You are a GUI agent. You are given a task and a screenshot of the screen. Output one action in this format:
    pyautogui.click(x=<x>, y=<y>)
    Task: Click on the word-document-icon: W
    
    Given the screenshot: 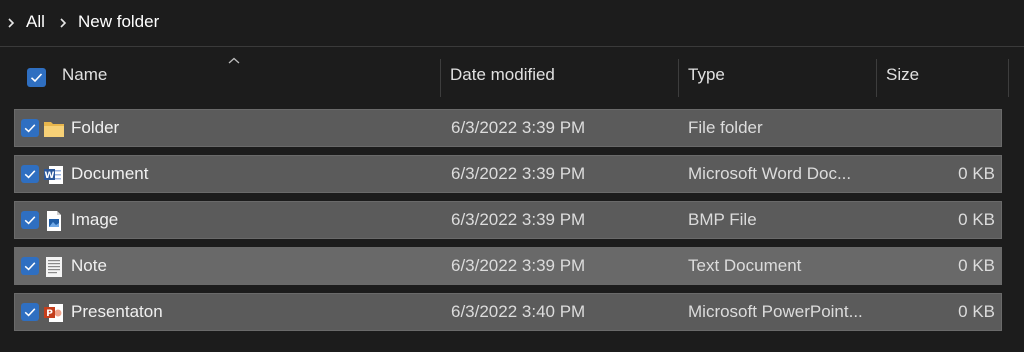 What is the action you would take?
    pyautogui.click(x=54, y=175)
    